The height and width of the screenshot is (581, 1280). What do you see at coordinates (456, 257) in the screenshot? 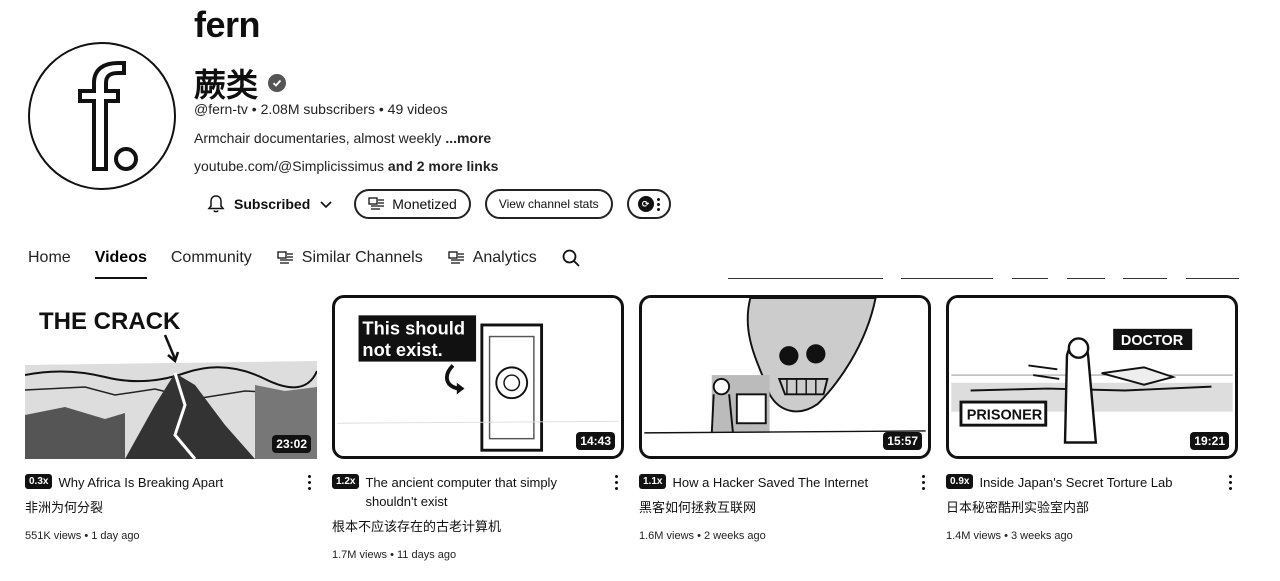
I see `analytics-icon` at bounding box center [456, 257].